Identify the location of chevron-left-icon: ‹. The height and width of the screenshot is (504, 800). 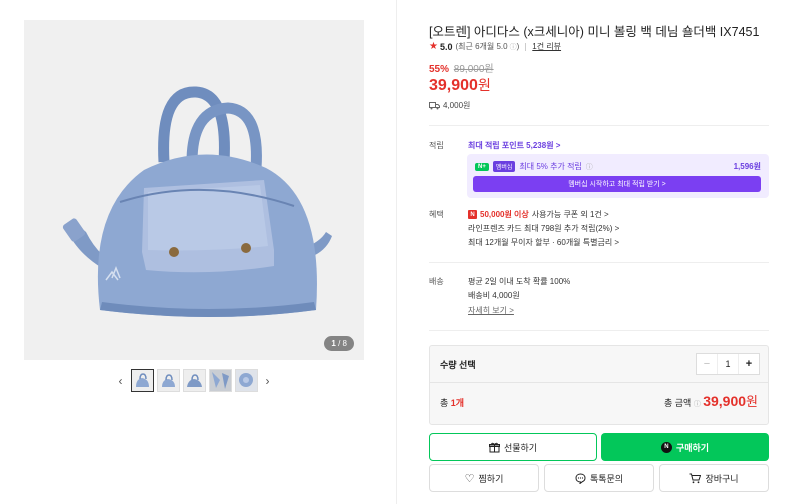
(121, 381).